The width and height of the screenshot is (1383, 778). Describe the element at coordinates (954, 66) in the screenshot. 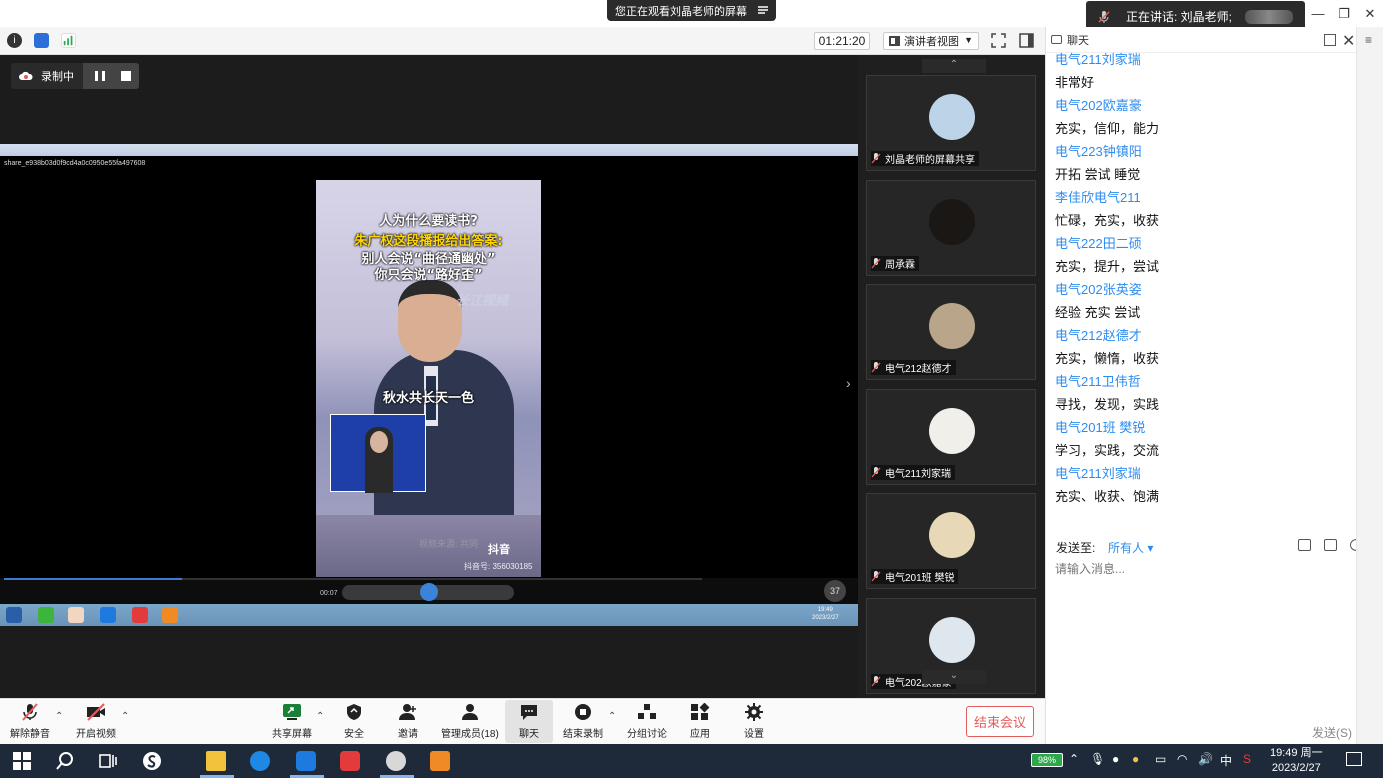

I see `chevron-up-icon: ⌃` at that location.